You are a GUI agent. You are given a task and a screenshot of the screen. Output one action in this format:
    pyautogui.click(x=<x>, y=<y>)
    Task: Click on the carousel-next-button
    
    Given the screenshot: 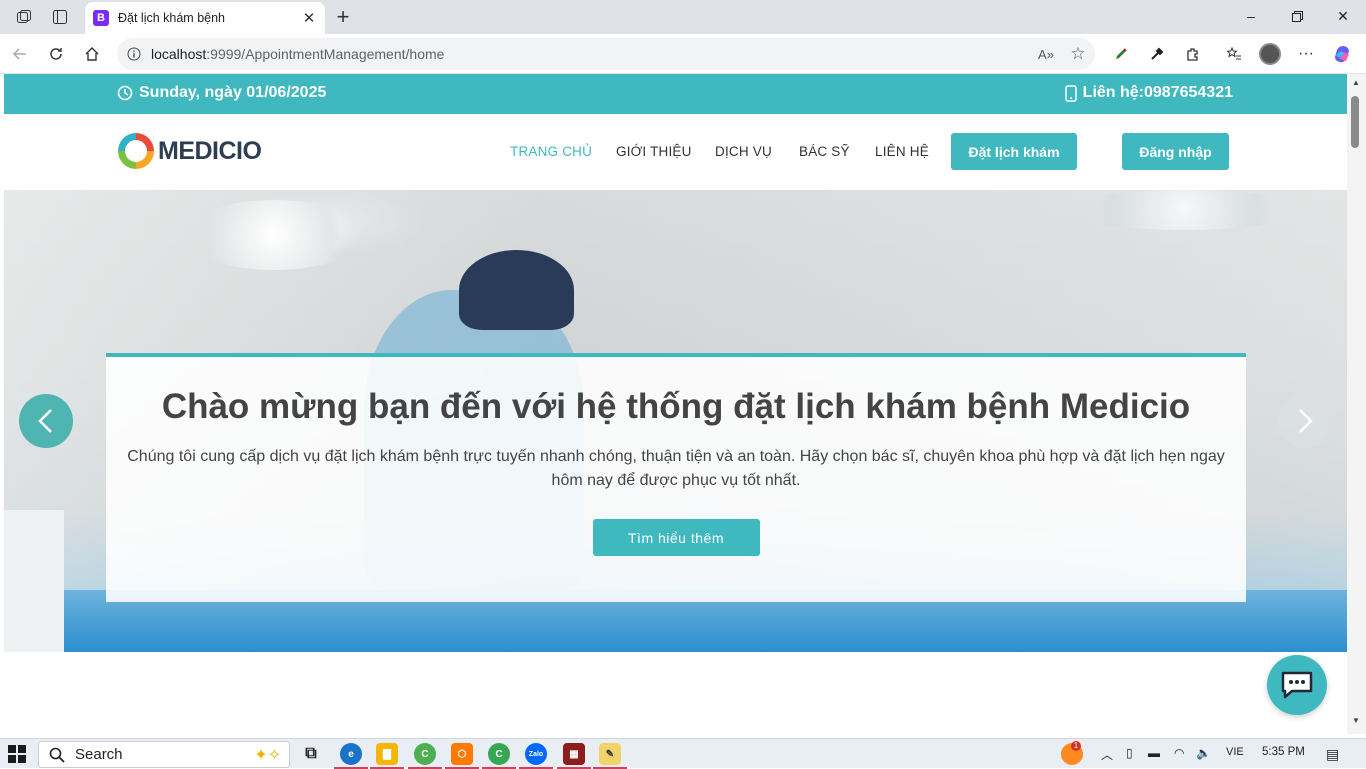 What is the action you would take?
    pyautogui.click(x=1305, y=421)
    